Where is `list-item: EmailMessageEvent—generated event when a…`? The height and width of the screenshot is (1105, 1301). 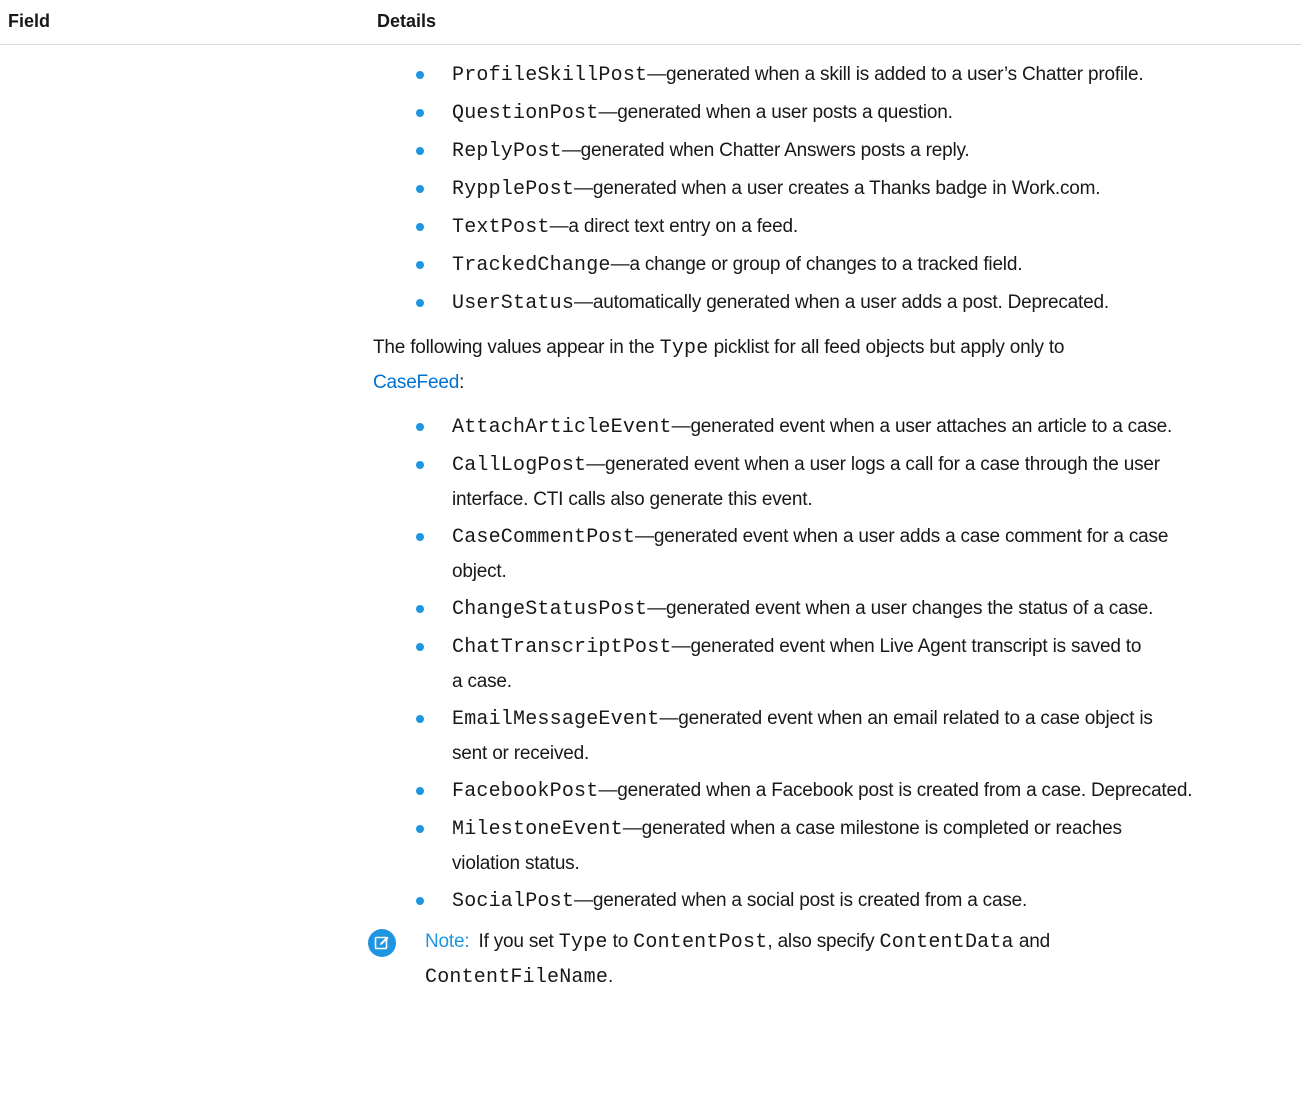 list-item: EmailMessageEvent—generated event when a… is located at coordinates (853, 736).